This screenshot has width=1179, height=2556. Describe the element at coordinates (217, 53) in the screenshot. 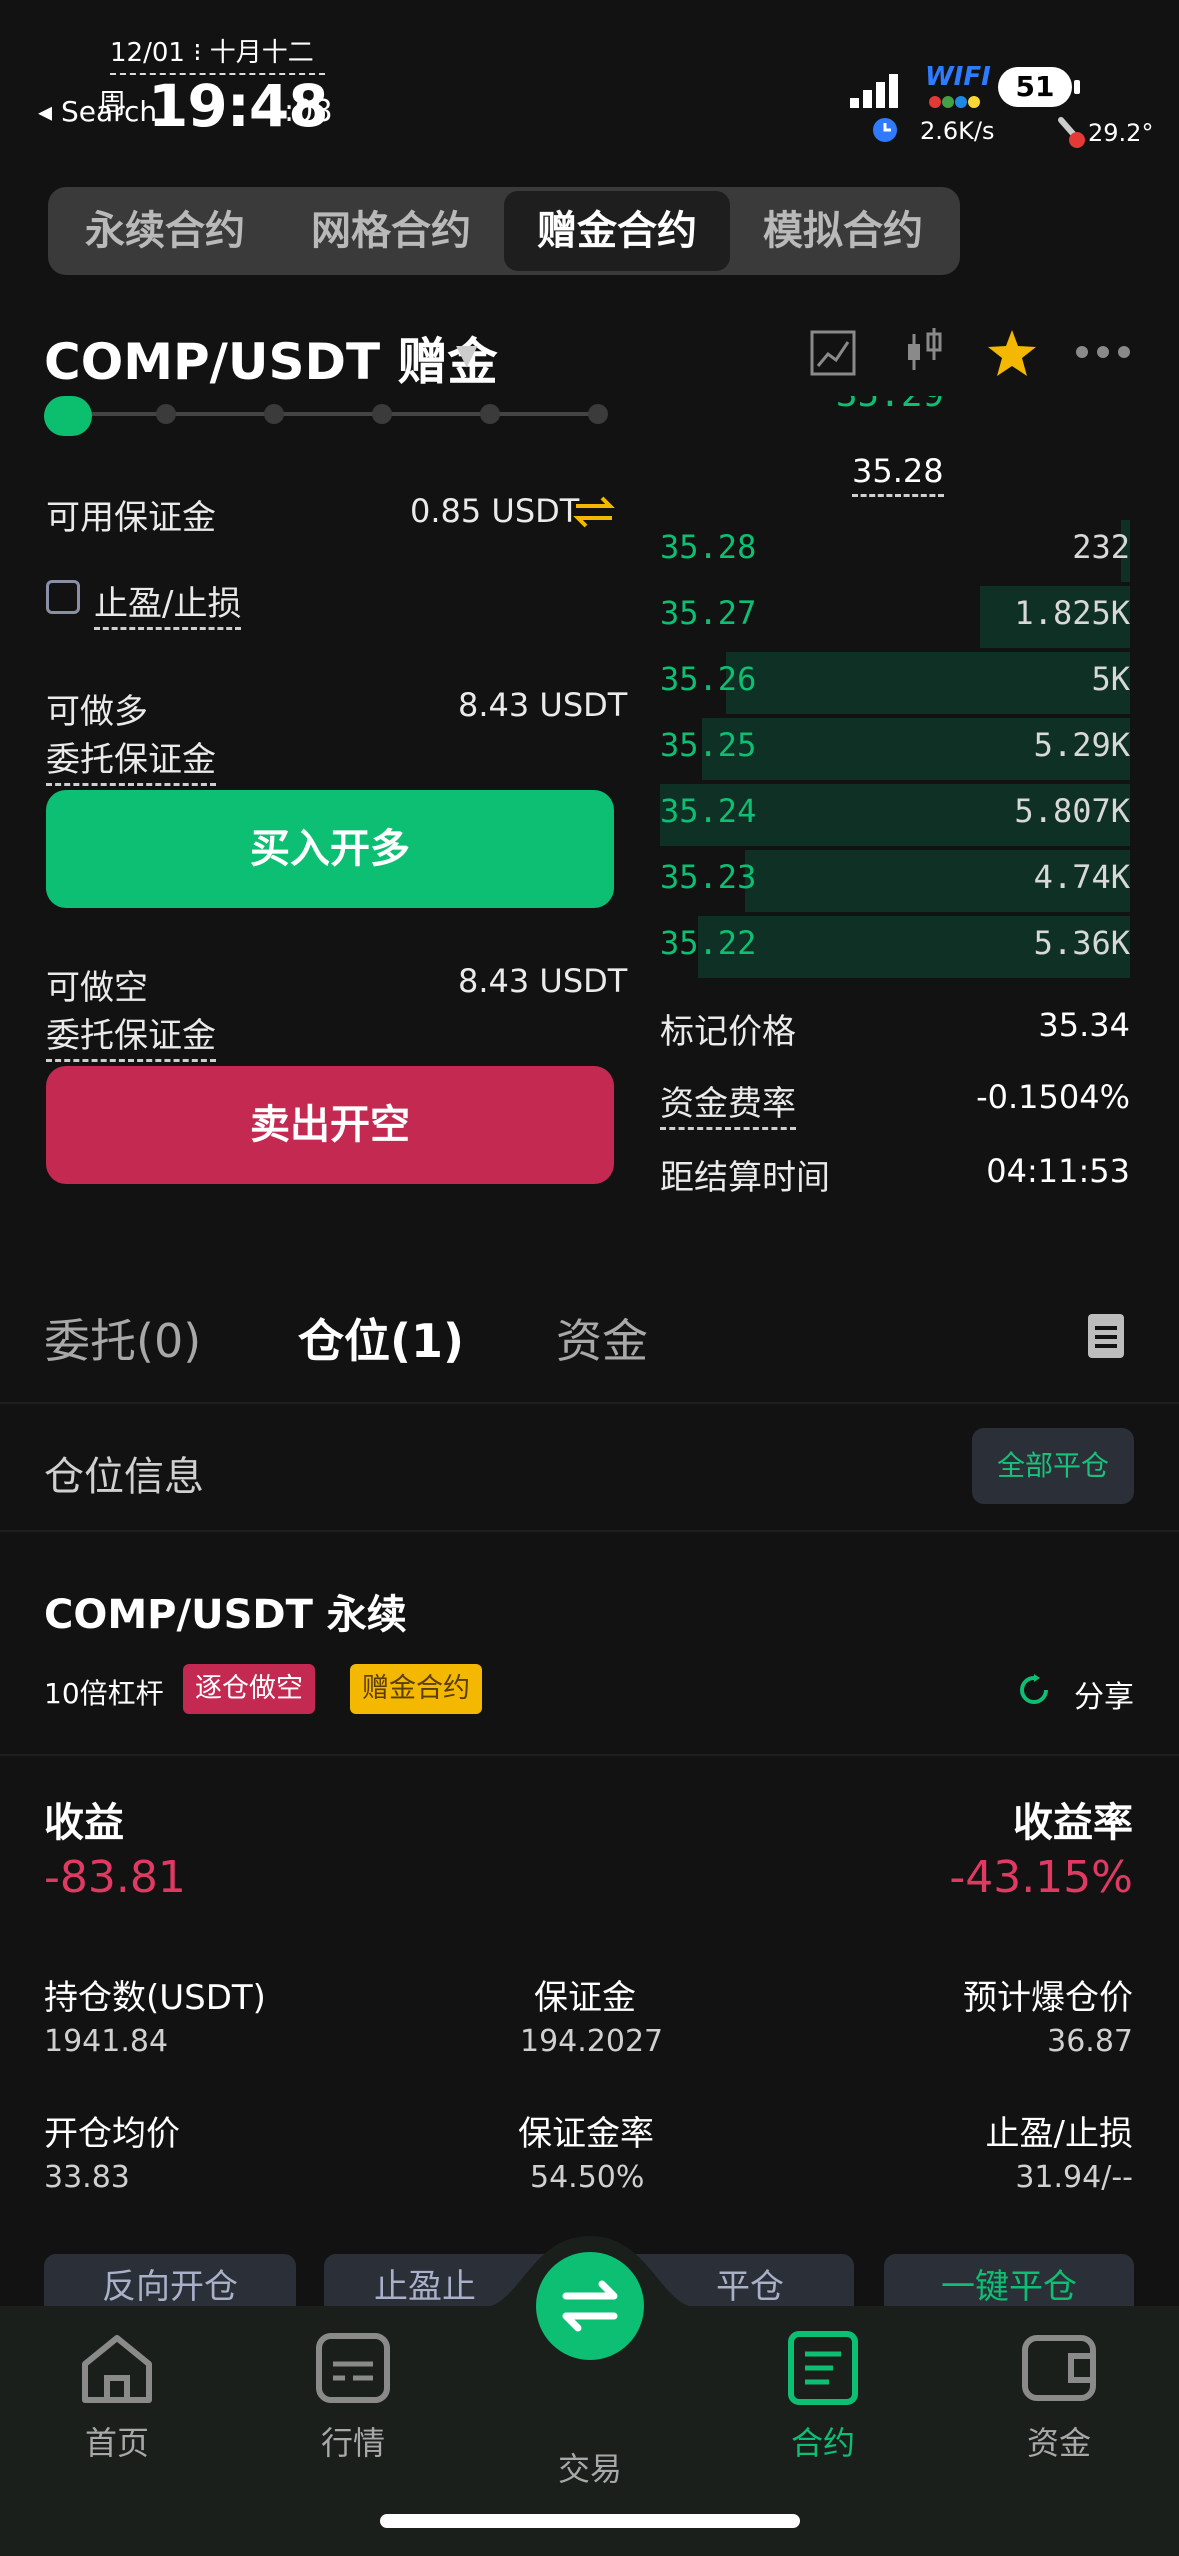

I see `status-date: 12/01 ⁝ 十月十二` at that location.